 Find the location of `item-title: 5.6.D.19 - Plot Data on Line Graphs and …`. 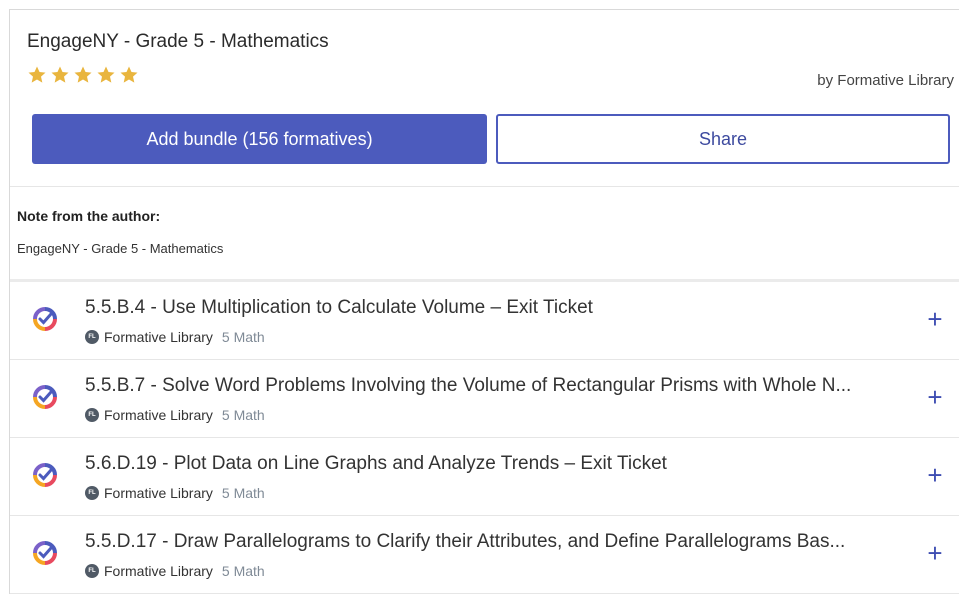

item-title: 5.6.D.19 - Plot Data on Line Graphs and … is located at coordinates (492, 464).